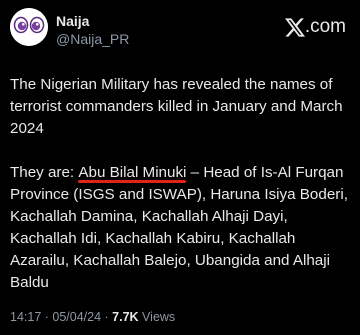  Describe the element at coordinates (294, 27) in the screenshot. I see `x-logo-icon` at that location.